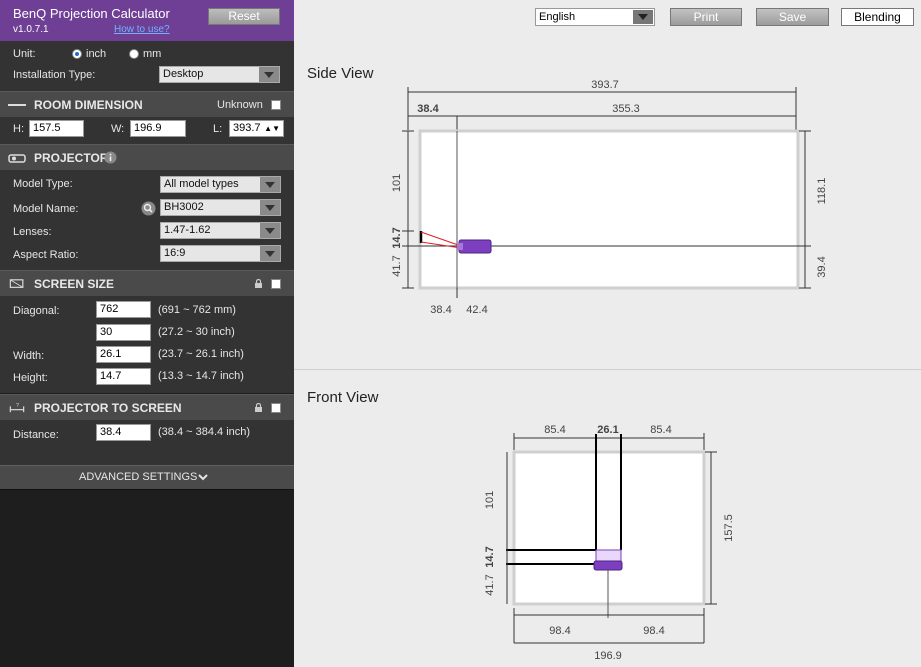  I want to click on app-title: BenQ Projection Calculator, so click(91, 13).